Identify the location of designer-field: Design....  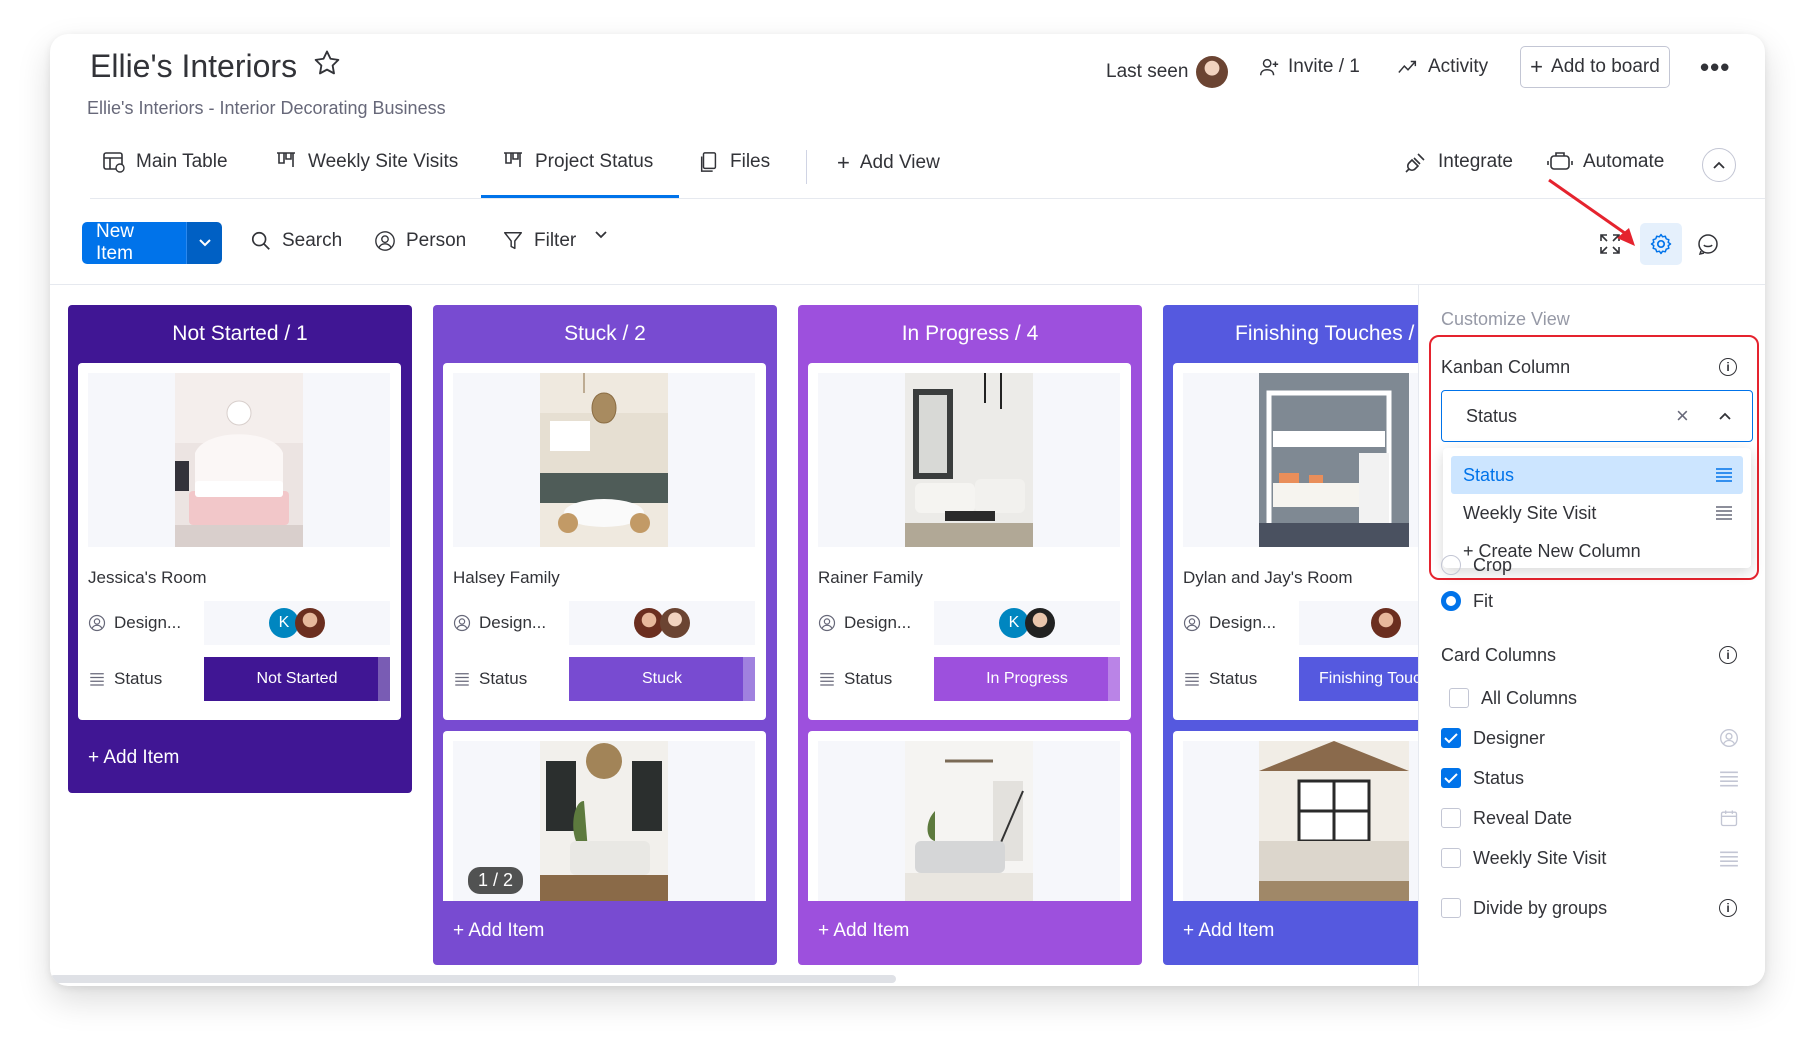
(1300, 623).